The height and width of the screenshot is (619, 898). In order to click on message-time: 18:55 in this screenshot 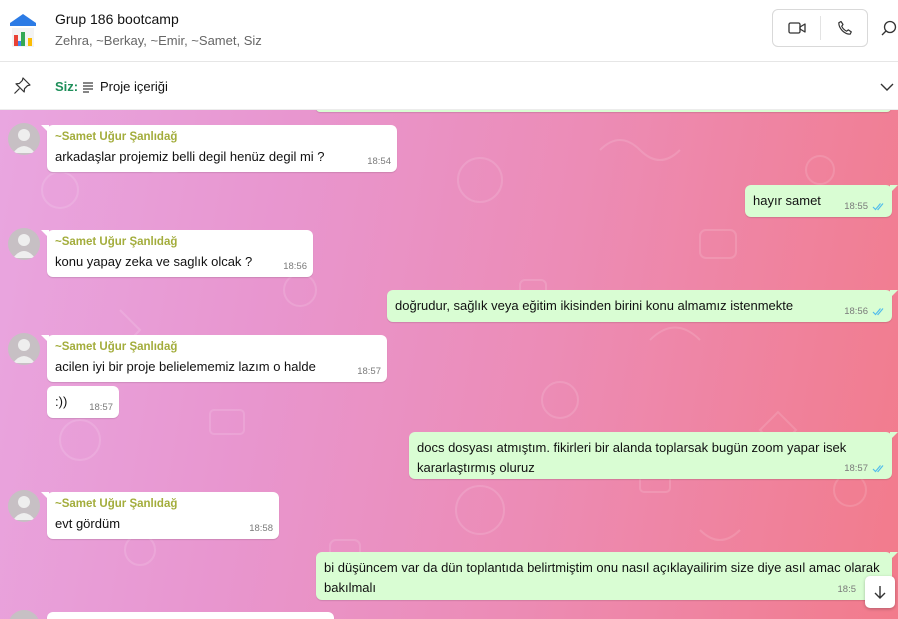, I will do `click(865, 206)`.